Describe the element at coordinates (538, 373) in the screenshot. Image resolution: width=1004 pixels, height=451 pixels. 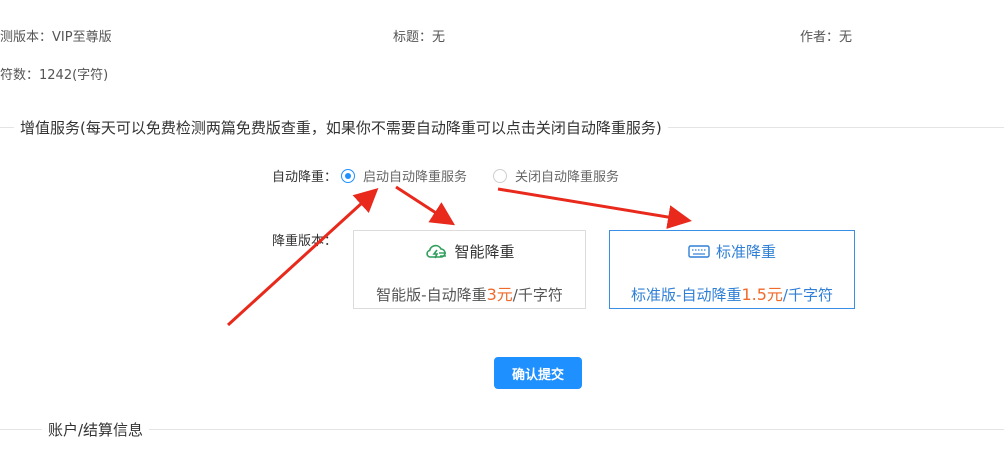
I see `confirm-submit-button: 确认提交` at that location.